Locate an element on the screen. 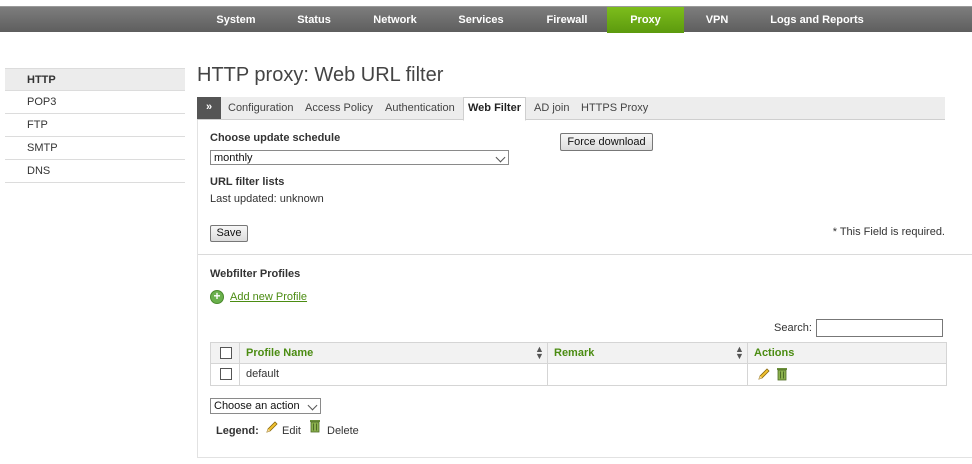  tabs-expand-icon: » is located at coordinates (209, 108).